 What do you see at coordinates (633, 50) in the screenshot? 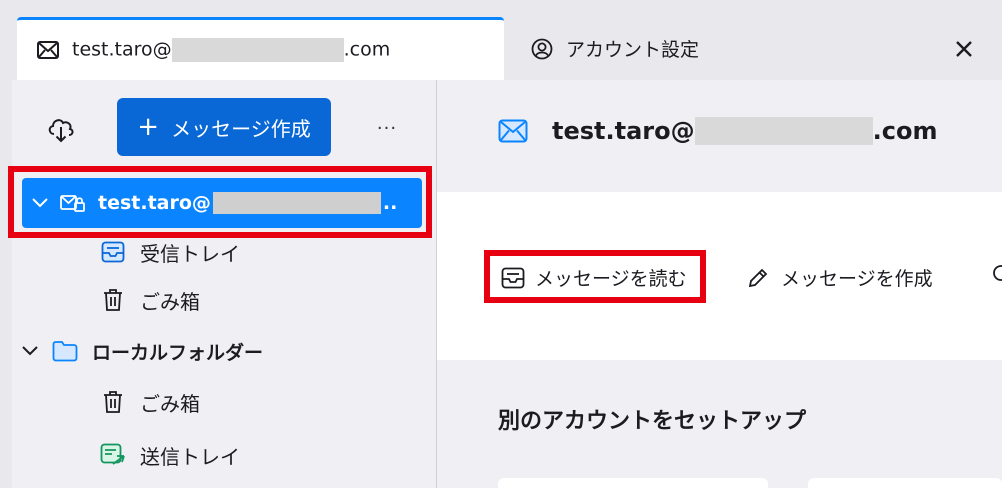
I see `tab-label: アカウント設定` at bounding box center [633, 50].